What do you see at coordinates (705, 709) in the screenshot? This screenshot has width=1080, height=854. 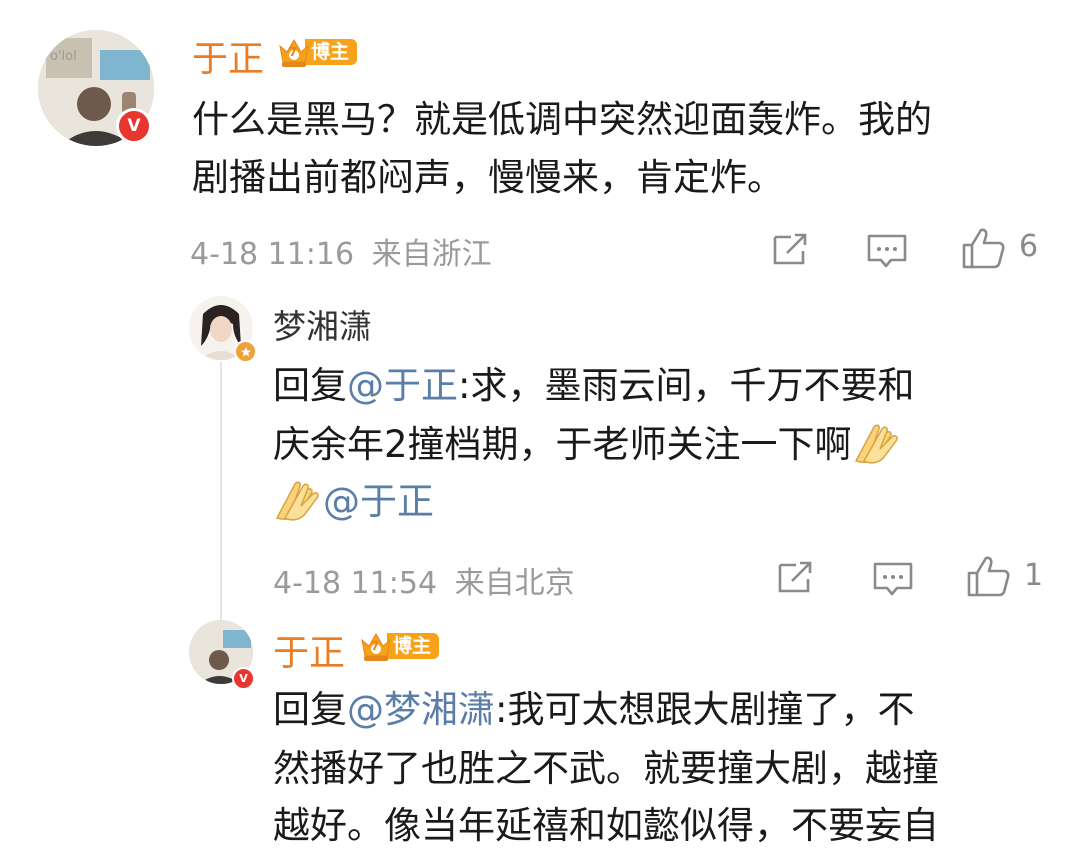 I see `reply-text: :我可太想跟大剧撞了，不` at bounding box center [705, 709].